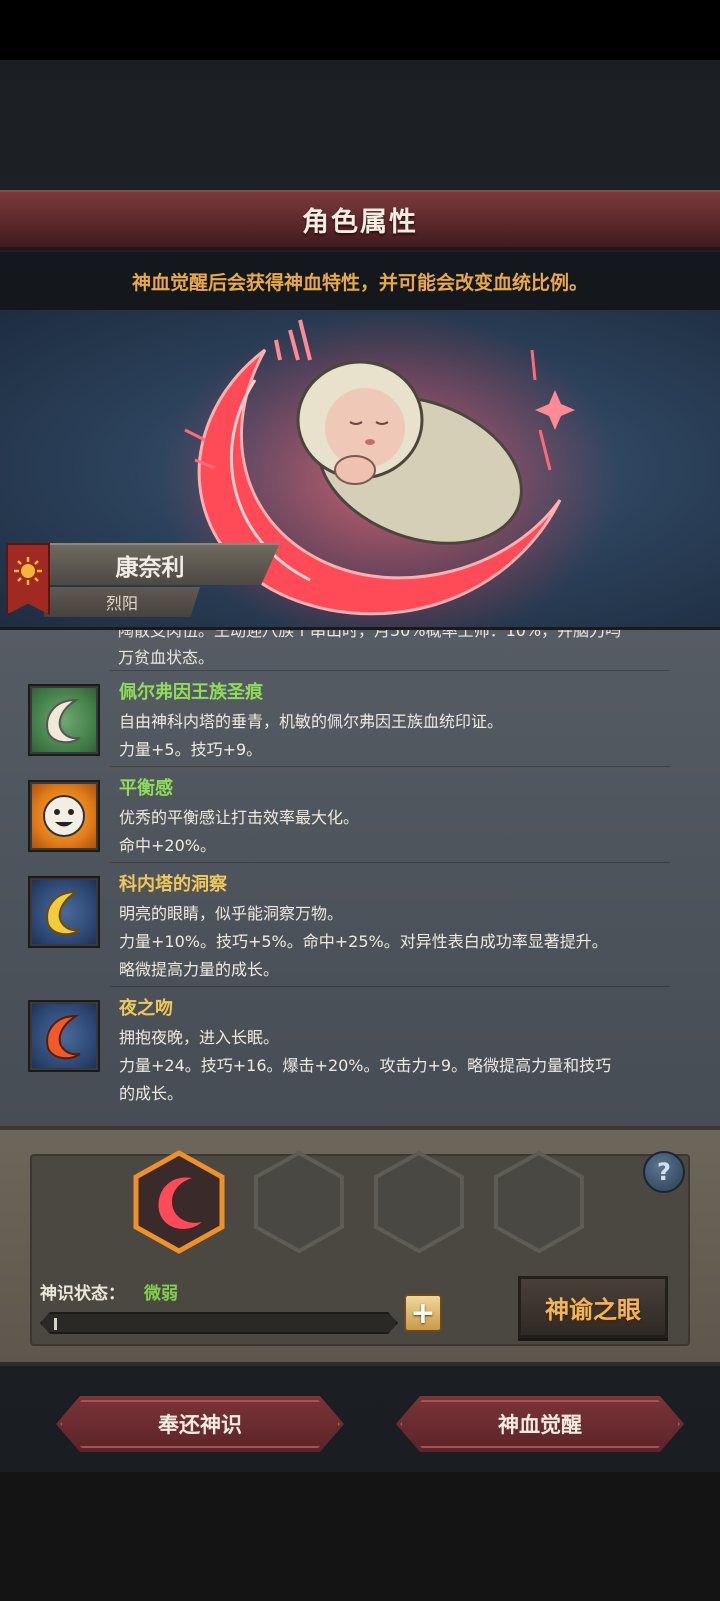  Describe the element at coordinates (151, 1093) in the screenshot. I see `trait-growth: 的成长。` at that location.